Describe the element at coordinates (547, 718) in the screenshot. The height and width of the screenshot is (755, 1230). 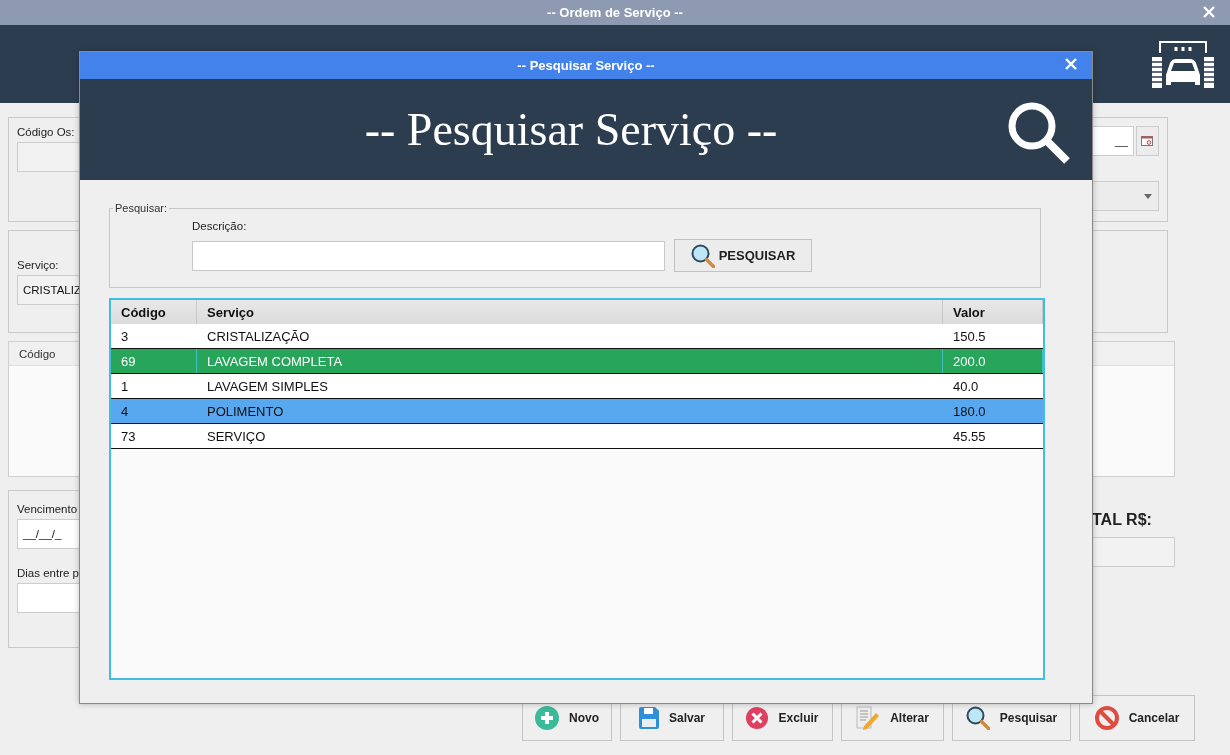
I see `plus-icon` at that location.